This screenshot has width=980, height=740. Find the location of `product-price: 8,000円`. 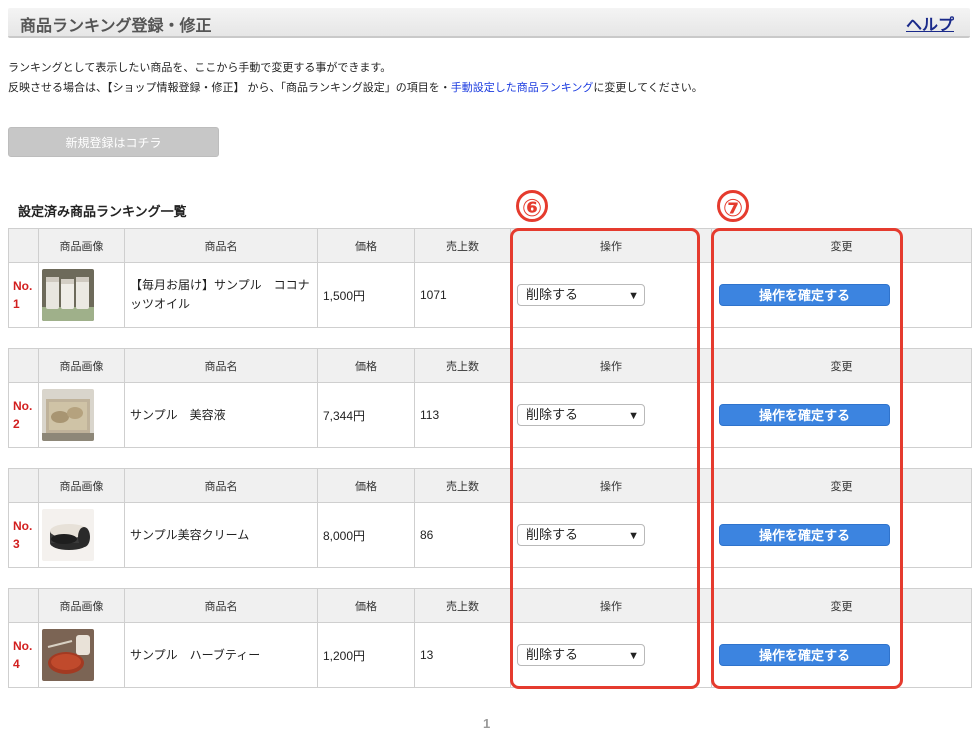

product-price: 8,000円 is located at coordinates (366, 535).